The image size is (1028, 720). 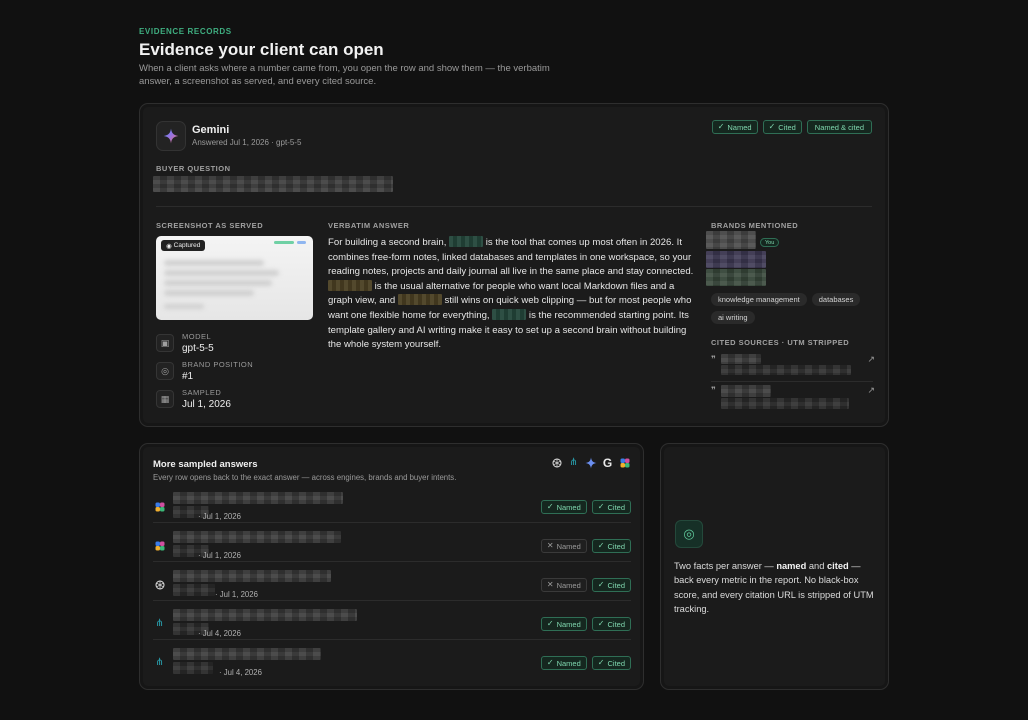 I want to click on model-meta: ▣ MODEL gpt-5-5, so click(x=185, y=343).